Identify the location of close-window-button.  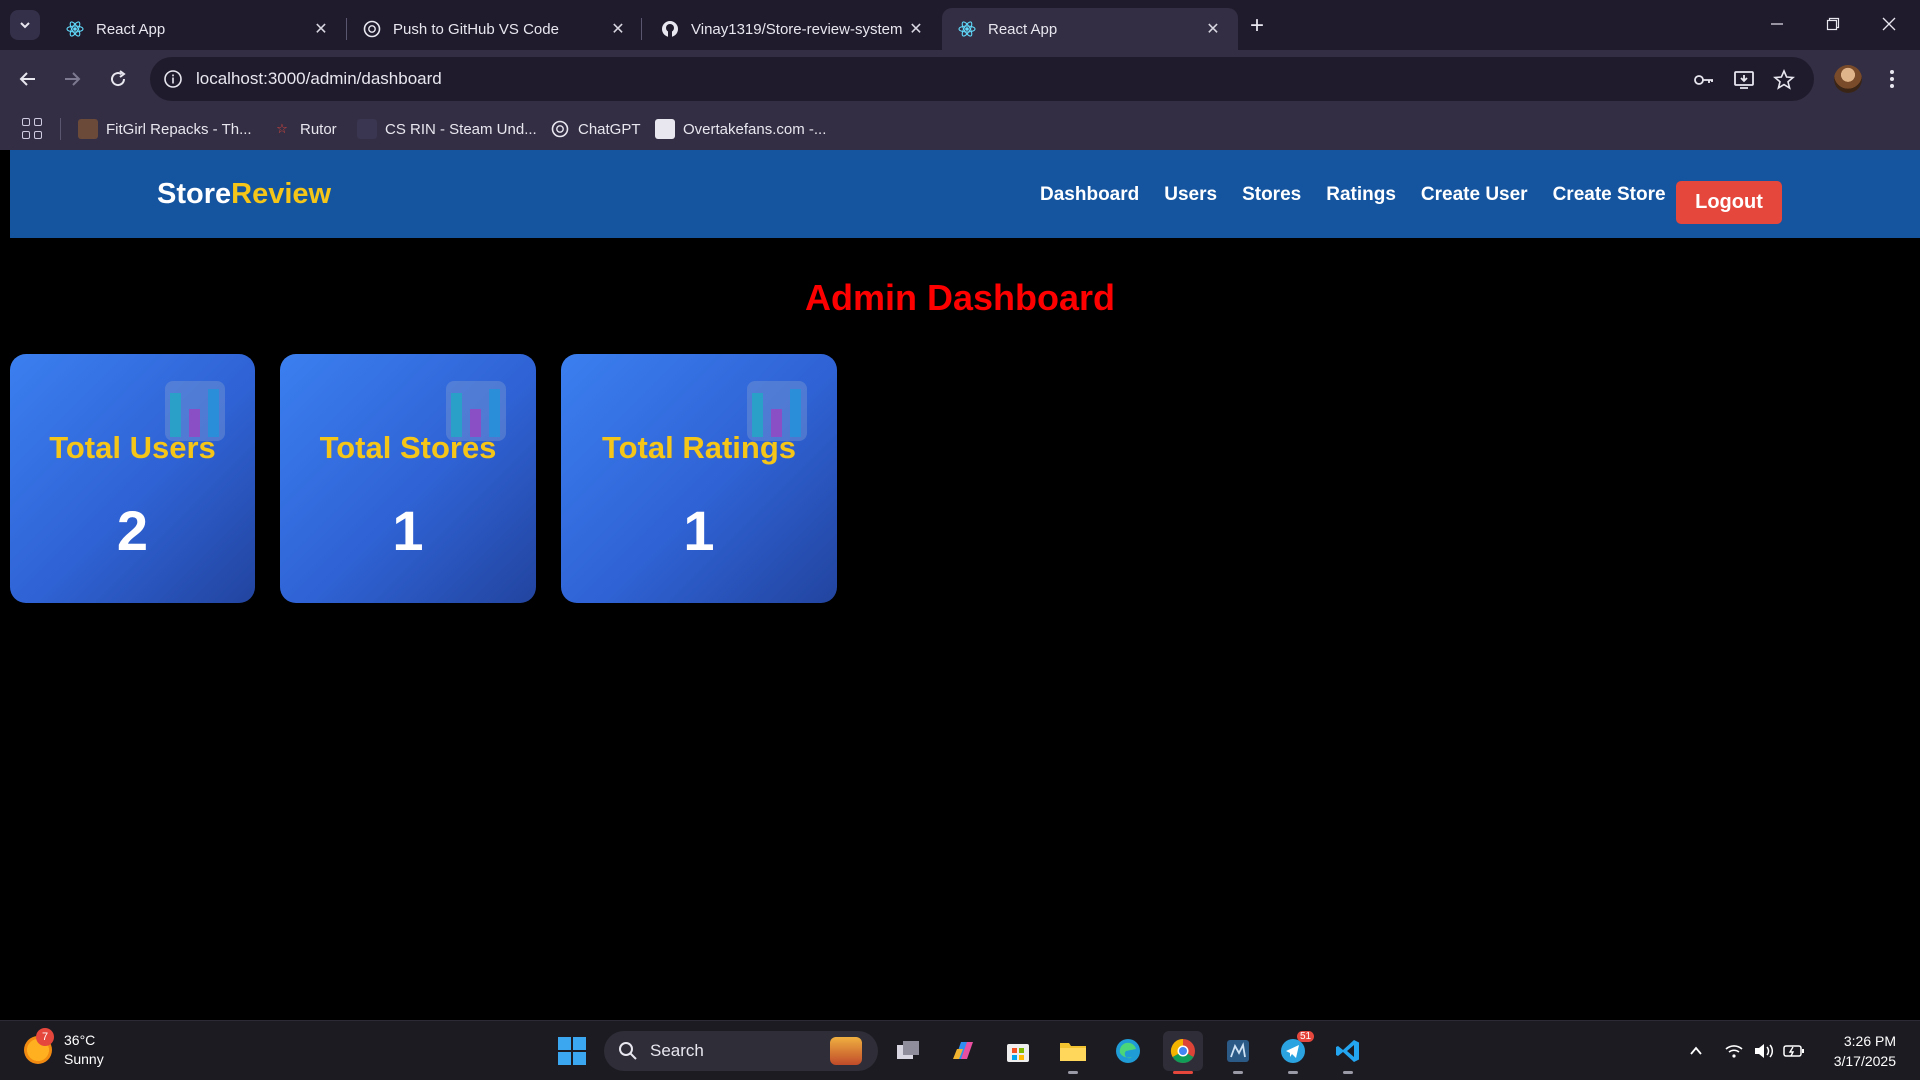
(1889, 24).